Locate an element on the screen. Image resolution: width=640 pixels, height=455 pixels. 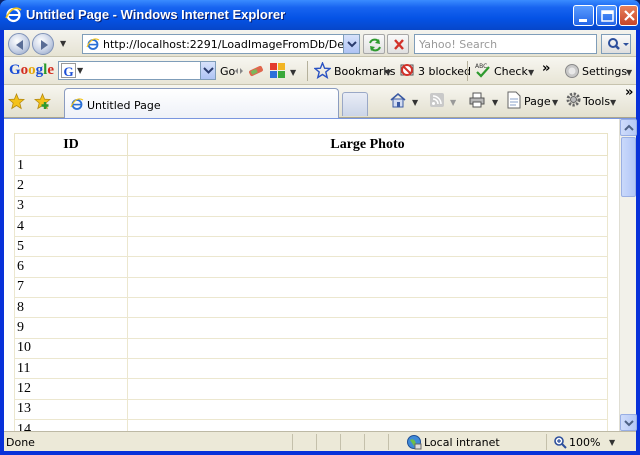
cell-id: 3 is located at coordinates (71, 206).